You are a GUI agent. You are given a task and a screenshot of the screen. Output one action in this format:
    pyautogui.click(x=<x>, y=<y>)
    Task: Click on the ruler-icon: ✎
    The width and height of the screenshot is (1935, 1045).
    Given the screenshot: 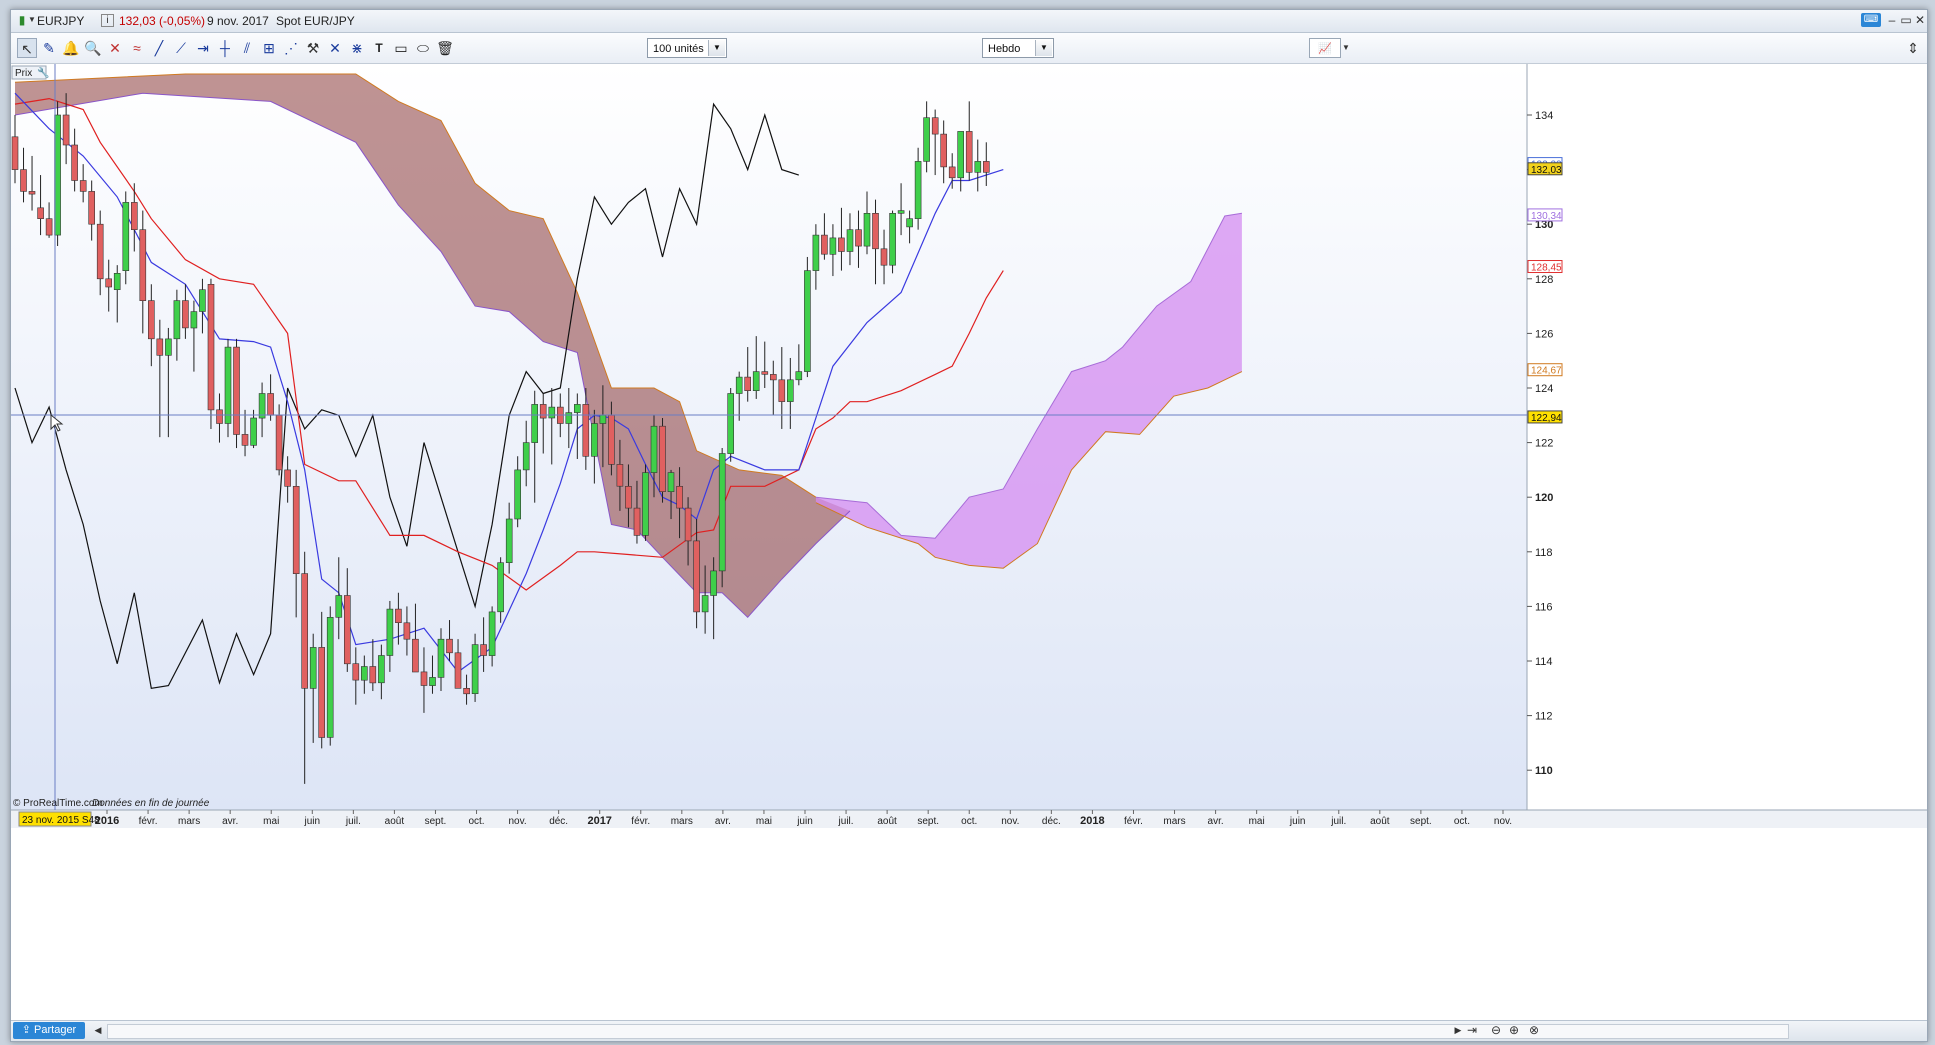 What is the action you would take?
    pyautogui.click(x=49, y=48)
    